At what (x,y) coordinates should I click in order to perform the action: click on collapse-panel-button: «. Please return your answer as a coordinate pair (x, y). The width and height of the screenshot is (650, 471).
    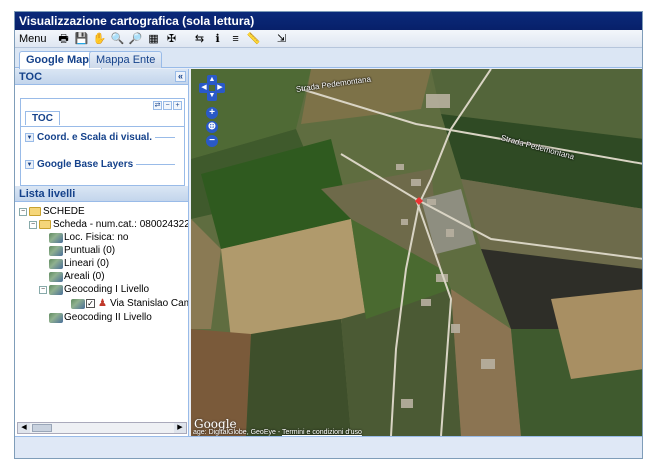
    Looking at the image, I should click on (180, 76).